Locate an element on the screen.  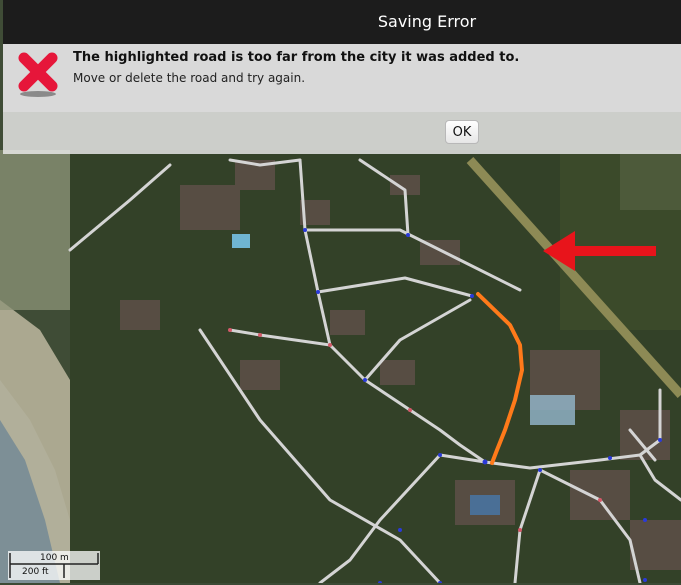
scale-imperial-label: 200 ft is located at coordinates (35, 572).